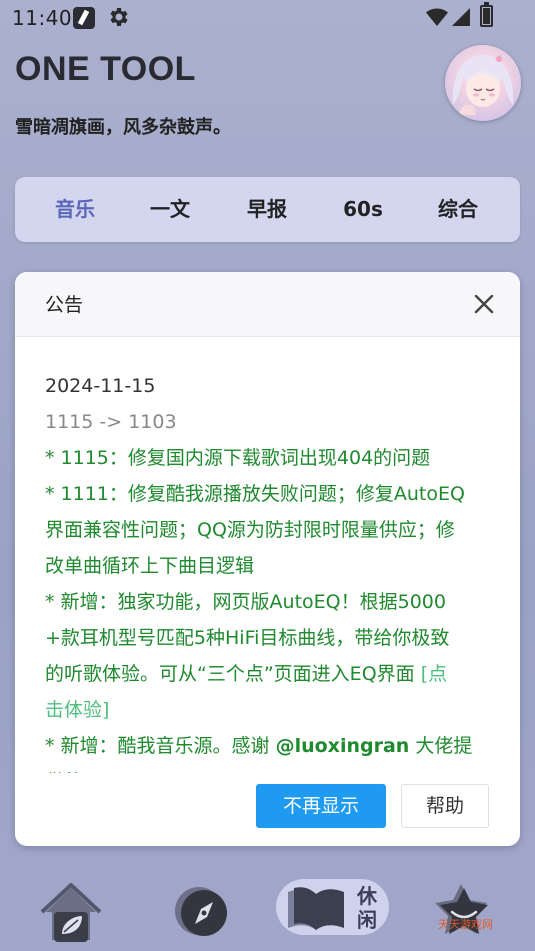 The height and width of the screenshot is (951, 535). Describe the element at coordinates (170, 209) in the screenshot. I see `tab-article: 一文` at that location.